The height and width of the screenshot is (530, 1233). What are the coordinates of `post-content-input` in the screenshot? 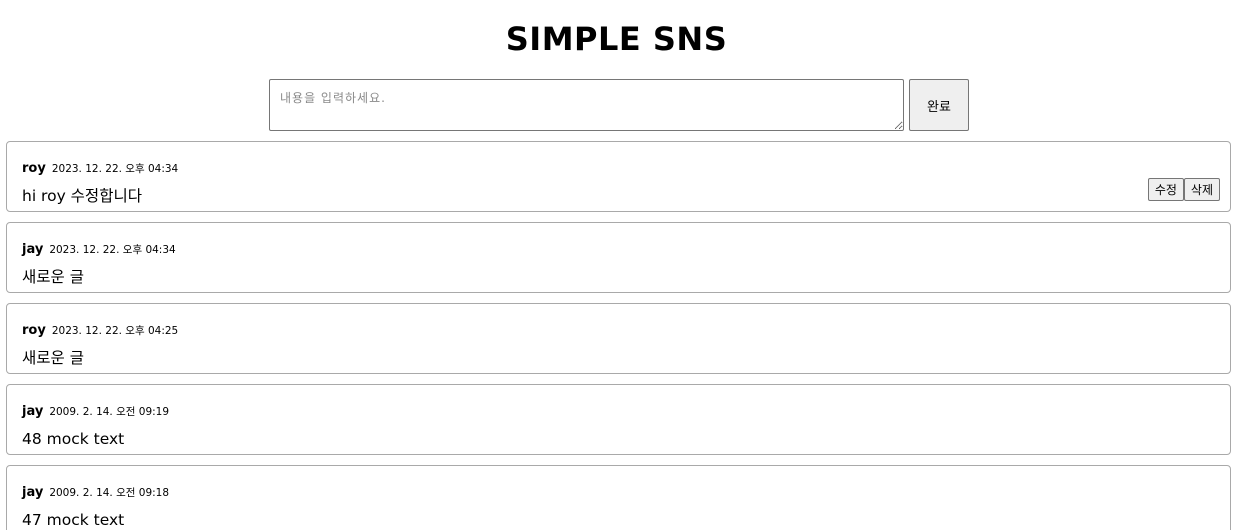 It's located at (586, 105).